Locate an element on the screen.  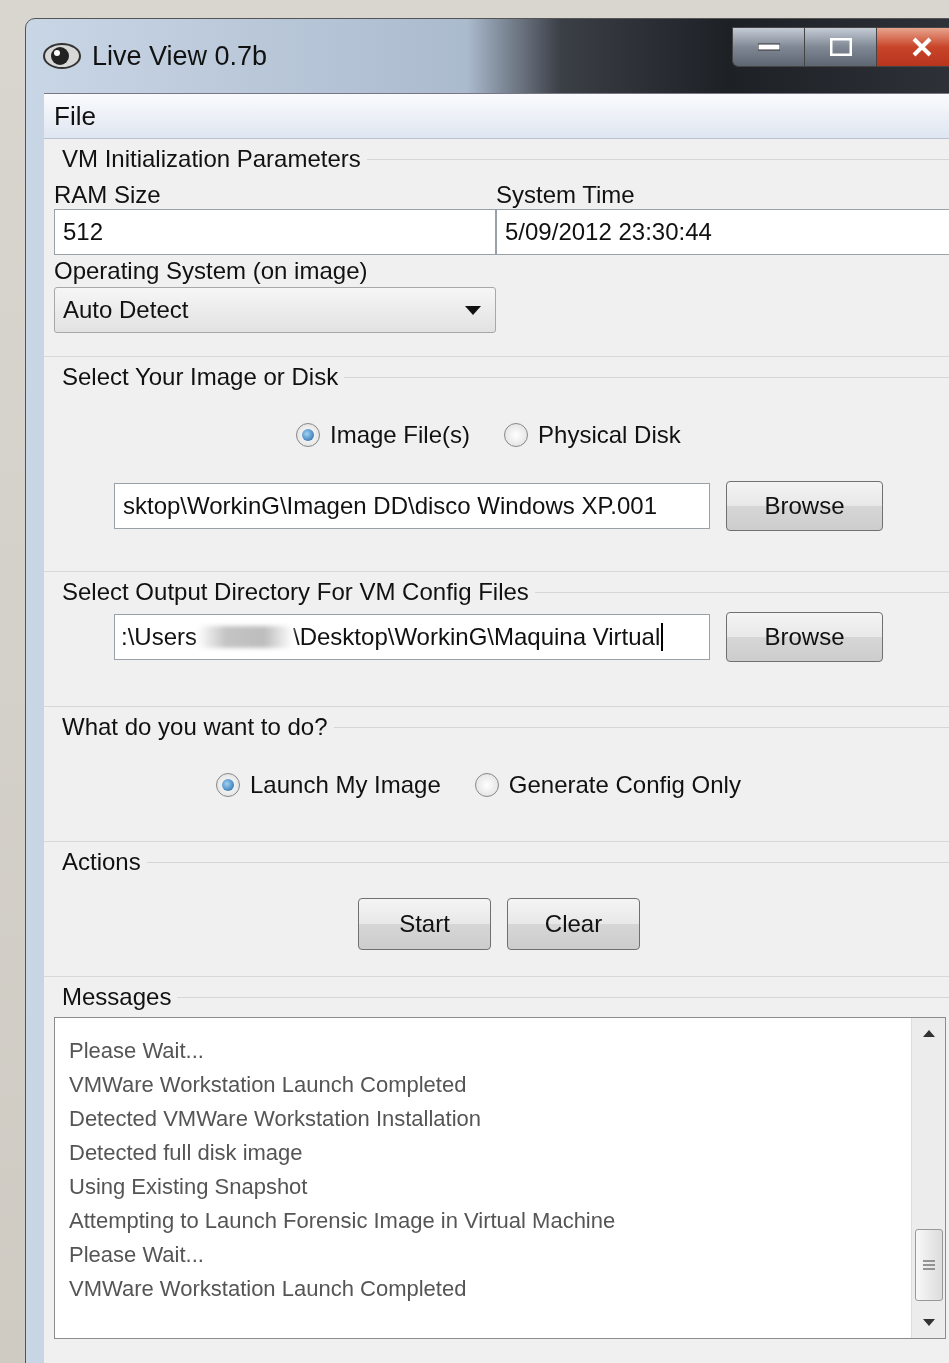
scroll-thumb is located at coordinates (928, 1265).